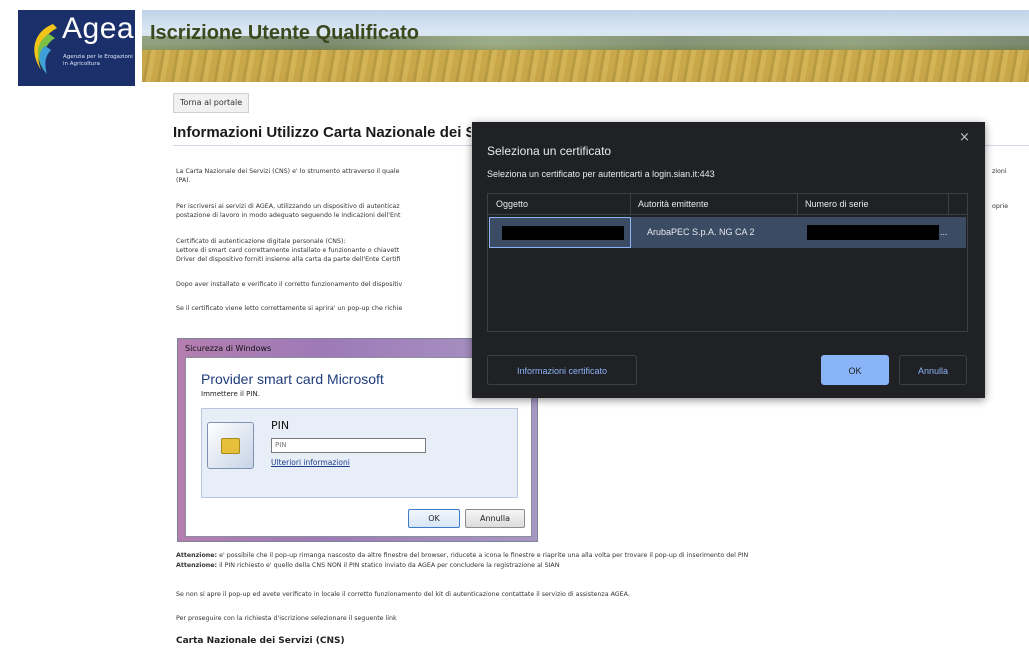 Image resolution: width=1029 pixels, height=667 pixels. What do you see at coordinates (98, 28) in the screenshot?
I see `logo-name: Agea` at bounding box center [98, 28].